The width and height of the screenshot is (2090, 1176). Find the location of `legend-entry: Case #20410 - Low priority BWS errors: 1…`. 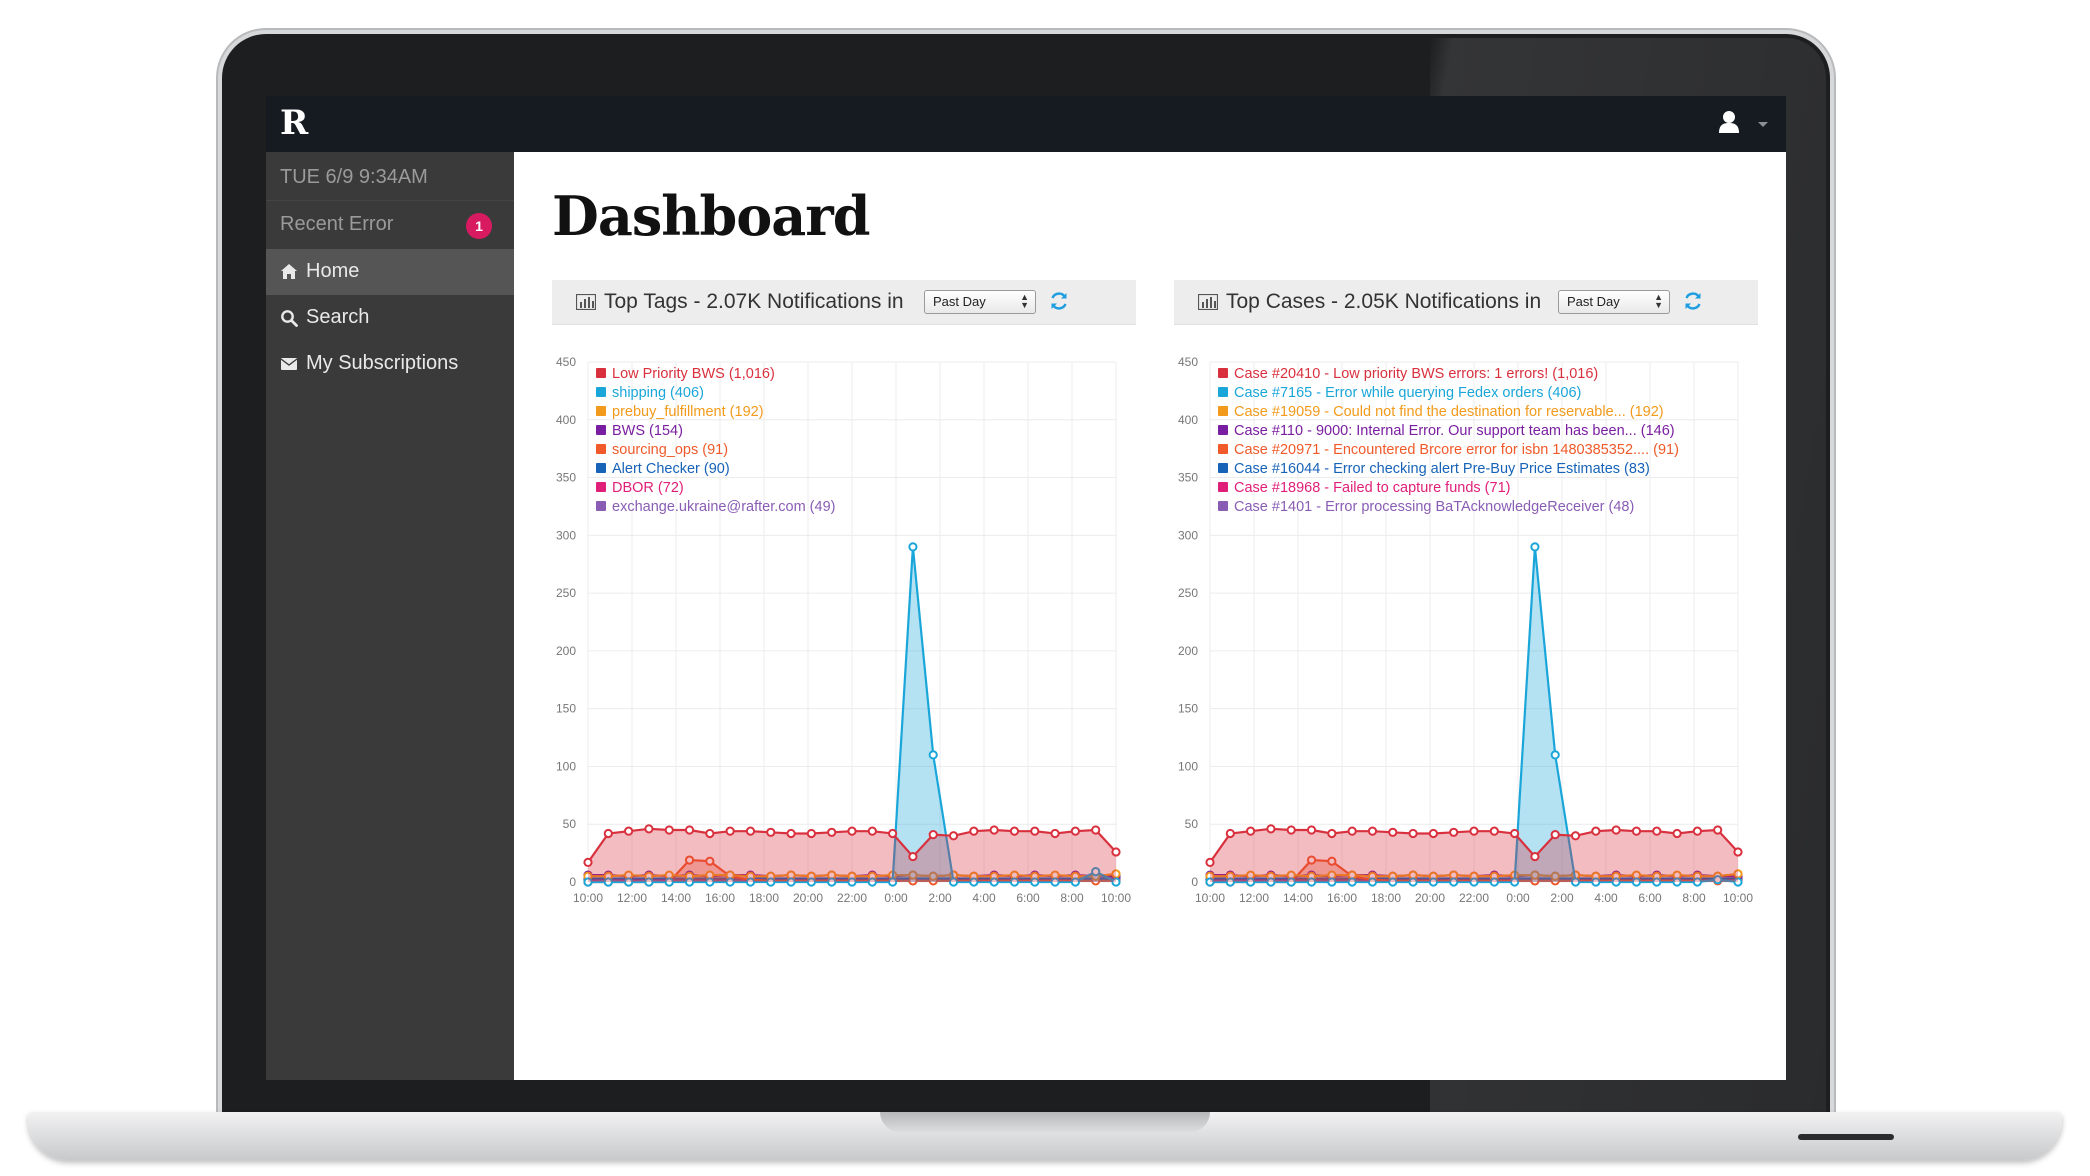

legend-entry: Case #20410 - Low priority BWS errors: 1… is located at coordinates (1416, 374).